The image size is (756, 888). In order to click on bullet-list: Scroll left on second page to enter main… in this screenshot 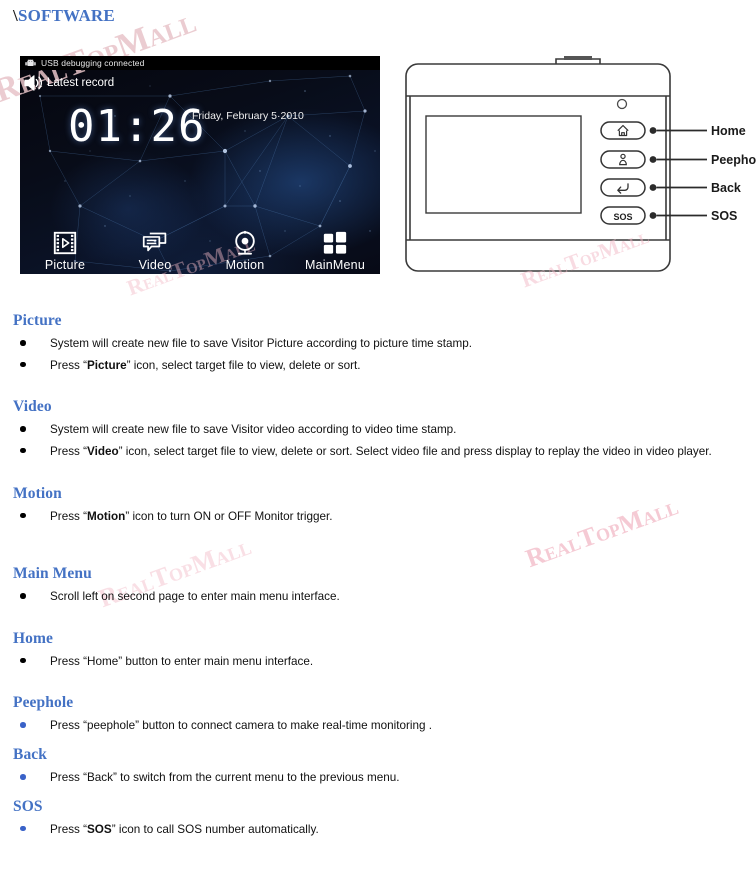, I will do `click(378, 597)`.